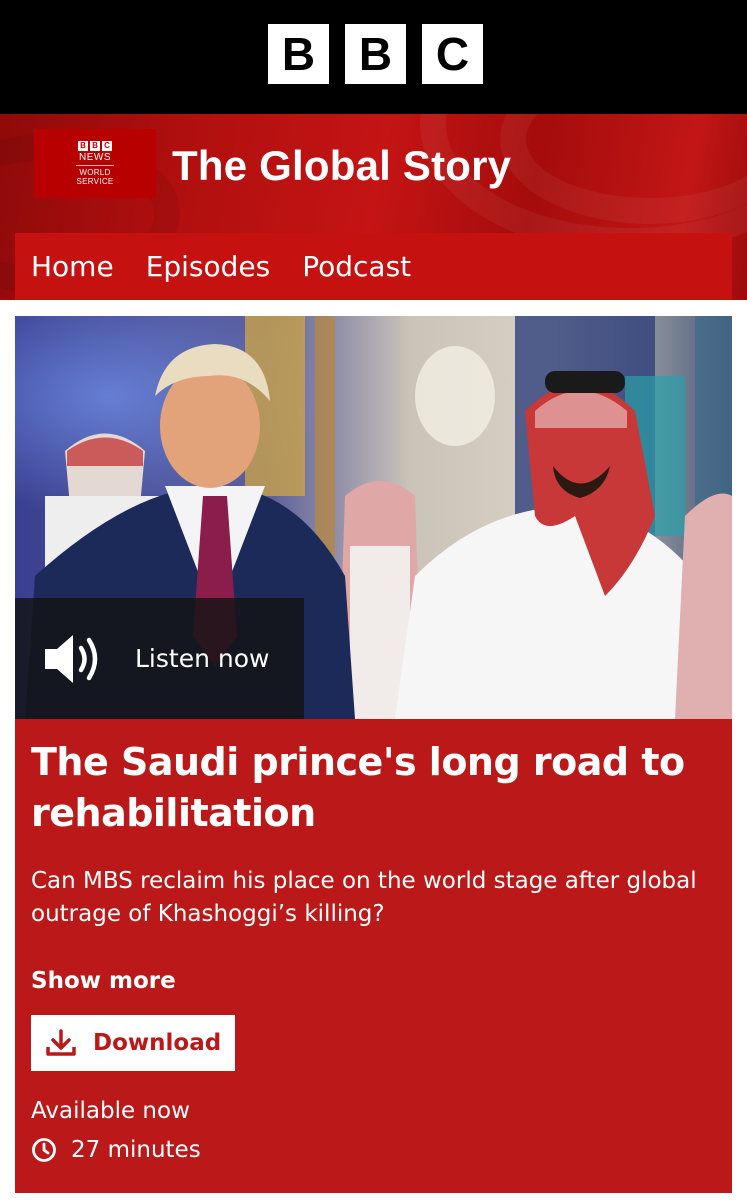  What do you see at coordinates (103, 981) in the screenshot?
I see `show-more-link: Show more` at bounding box center [103, 981].